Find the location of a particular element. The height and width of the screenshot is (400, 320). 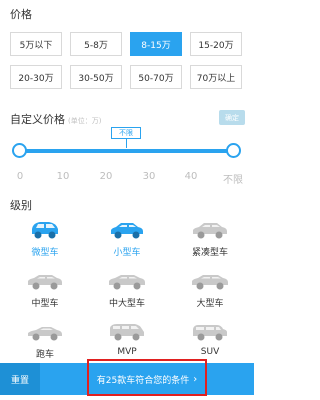

reset-button: 重置 is located at coordinates (20, 379).